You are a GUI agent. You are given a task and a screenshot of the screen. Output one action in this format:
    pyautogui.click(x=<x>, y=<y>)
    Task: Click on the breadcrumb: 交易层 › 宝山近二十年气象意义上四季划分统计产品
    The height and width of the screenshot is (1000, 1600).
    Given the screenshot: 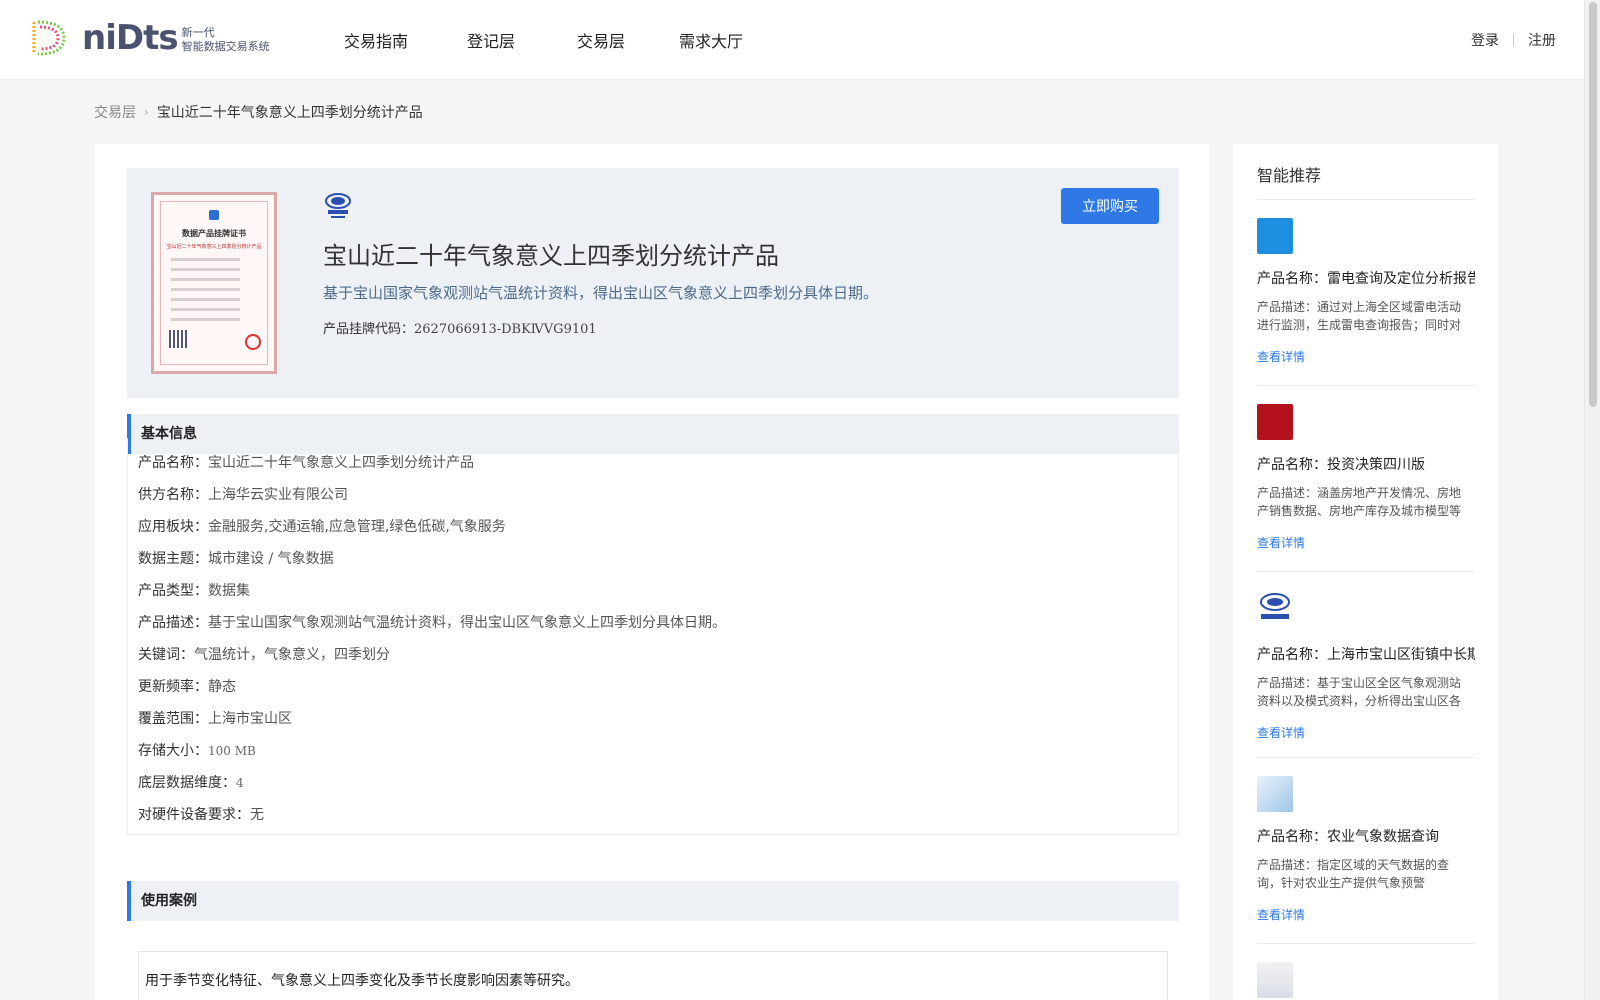 What is the action you would take?
    pyautogui.click(x=258, y=112)
    